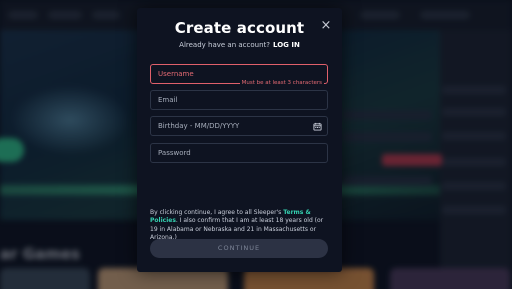 Image resolution: width=512 pixels, height=289 pixels. Describe the element at coordinates (239, 248) in the screenshot. I see `continue-button: CONTINUE` at that location.